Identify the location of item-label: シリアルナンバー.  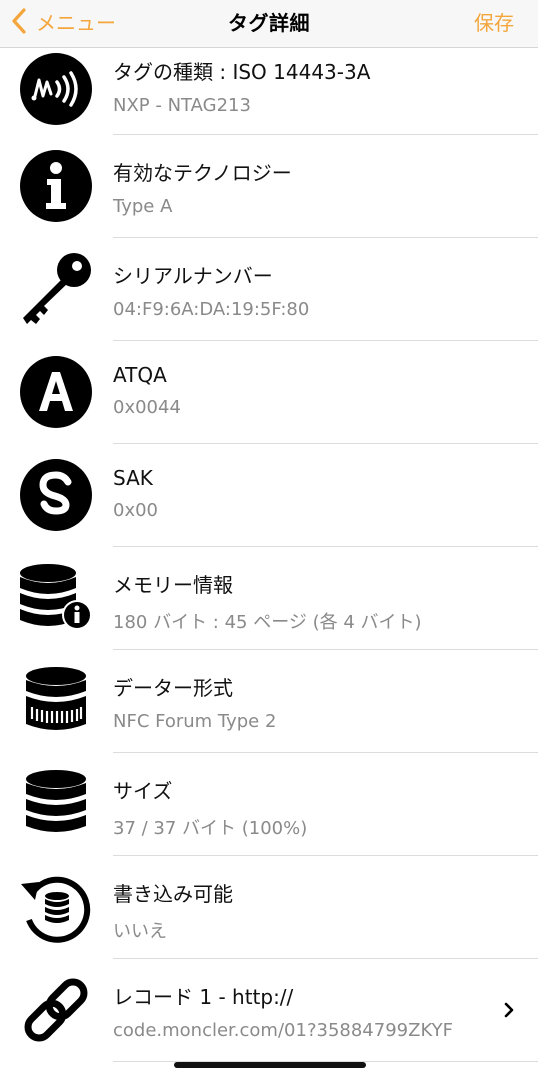
(193, 276).